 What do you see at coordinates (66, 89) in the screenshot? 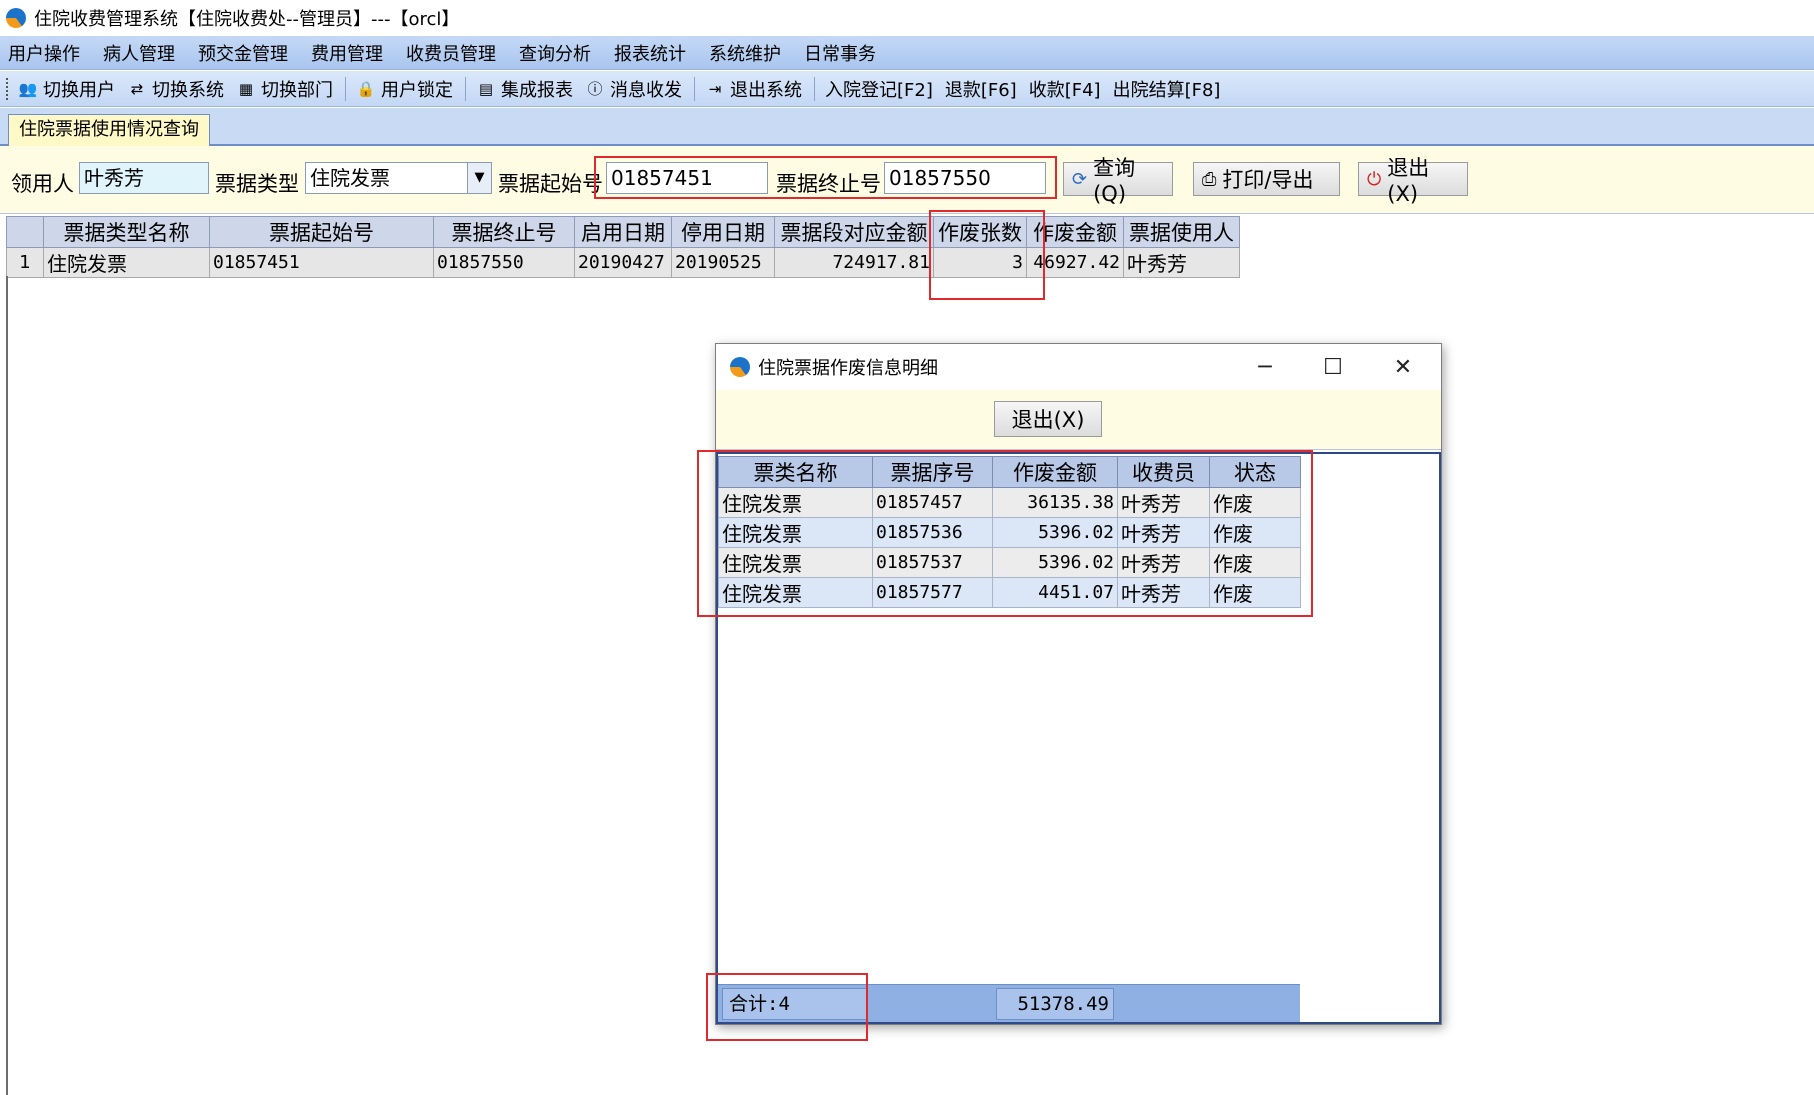
I see `switch-user-button: 👥 切换用户` at bounding box center [66, 89].